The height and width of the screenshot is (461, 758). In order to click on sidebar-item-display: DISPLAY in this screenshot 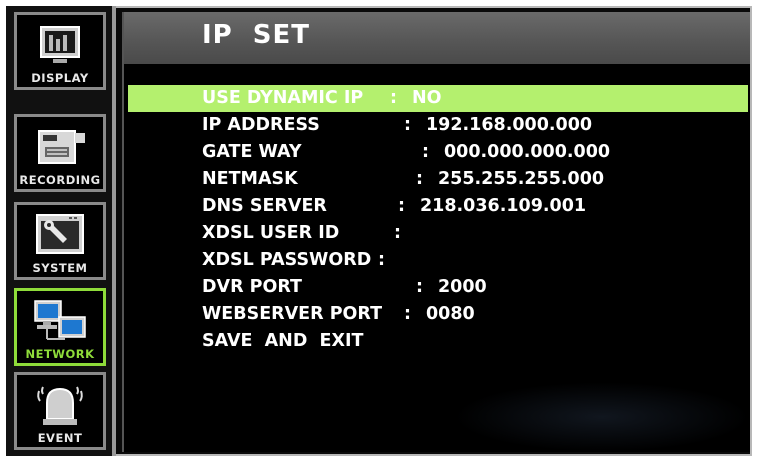, I will do `click(60, 51)`.